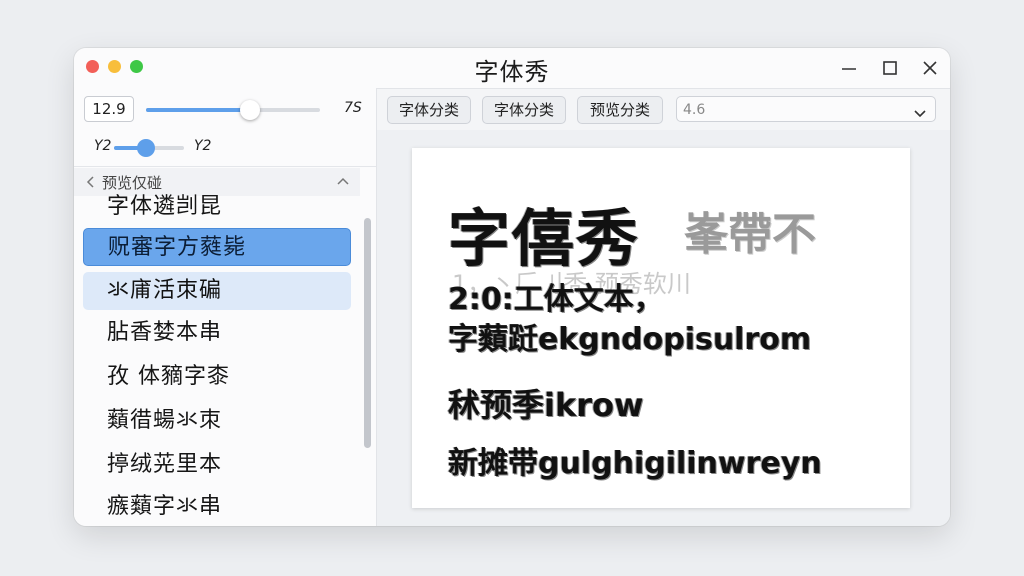  Describe the element at coordinates (225, 166) in the screenshot. I see `sidebar-divider` at that location.